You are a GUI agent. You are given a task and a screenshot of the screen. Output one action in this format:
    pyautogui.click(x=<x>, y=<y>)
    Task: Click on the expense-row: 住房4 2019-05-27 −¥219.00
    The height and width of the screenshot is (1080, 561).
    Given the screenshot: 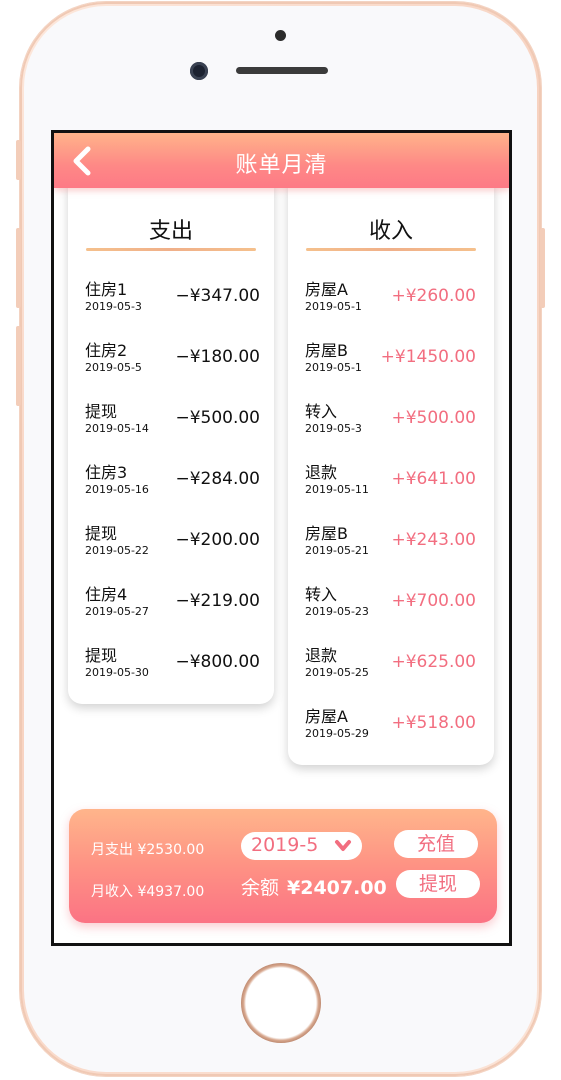 What is the action you would take?
    pyautogui.click(x=171, y=607)
    